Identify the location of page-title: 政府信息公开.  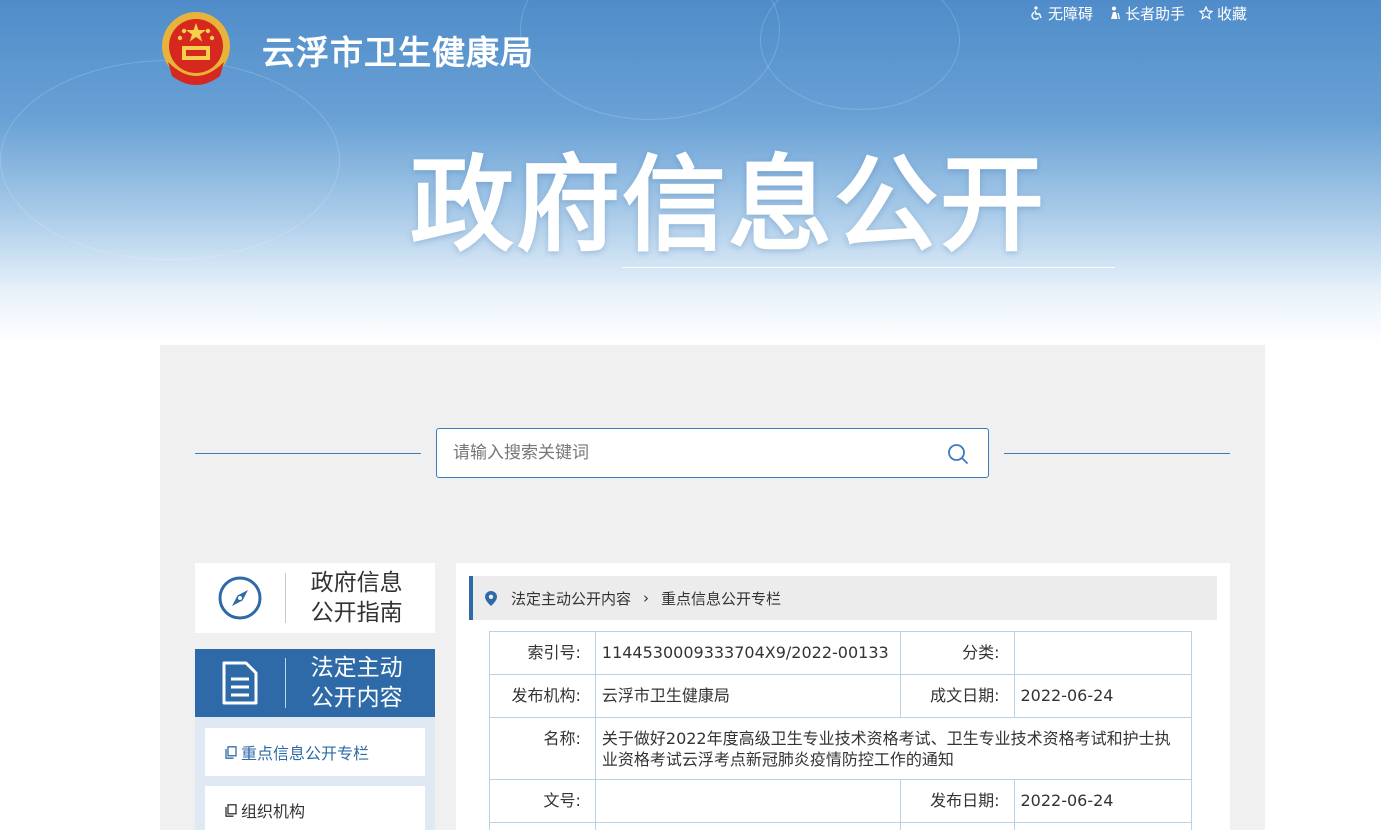
(728, 205).